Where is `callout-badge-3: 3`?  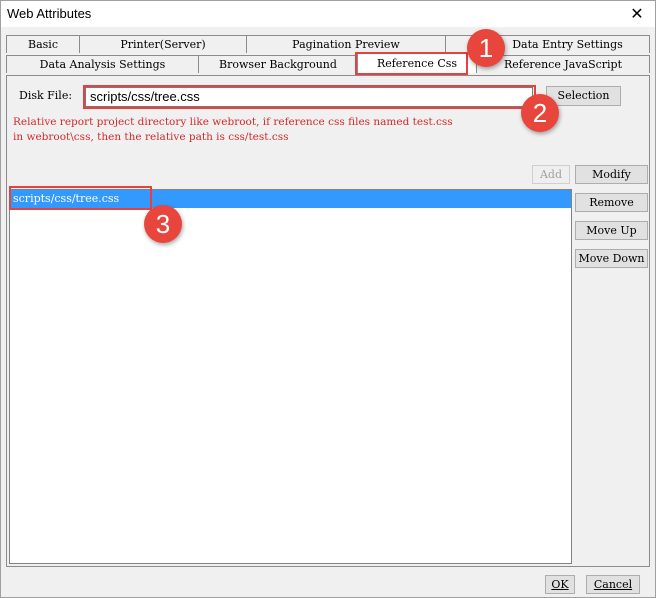
callout-badge-3: 3 is located at coordinates (163, 224).